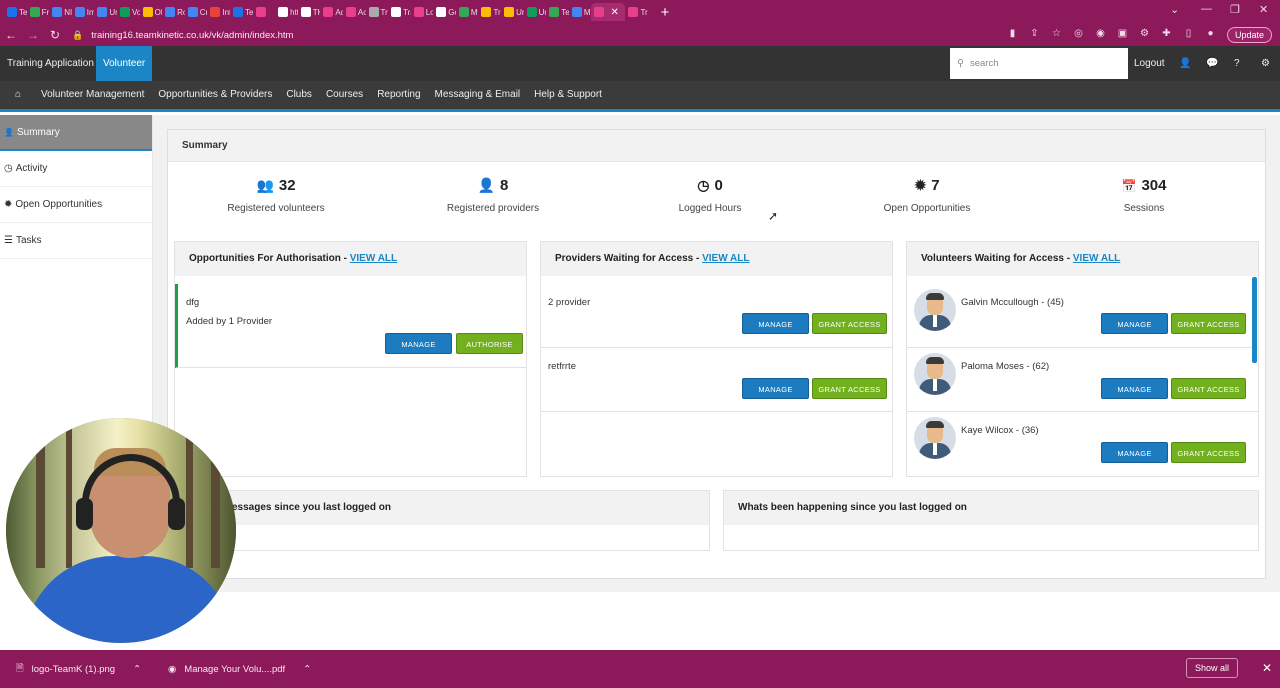 This screenshot has width=1280, height=688. I want to click on menu-messaging-email: Messaging & Email, so click(478, 95).